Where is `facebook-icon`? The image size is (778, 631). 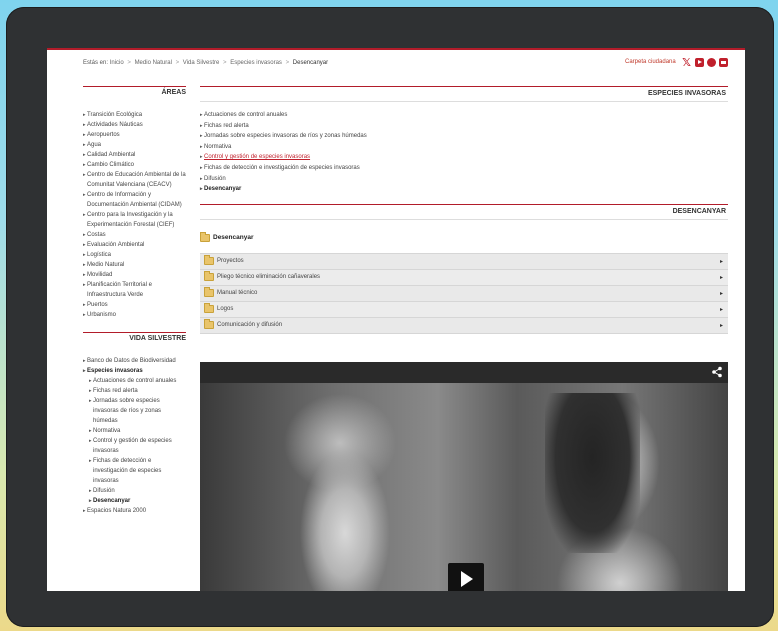
facebook-icon is located at coordinates (711, 62).